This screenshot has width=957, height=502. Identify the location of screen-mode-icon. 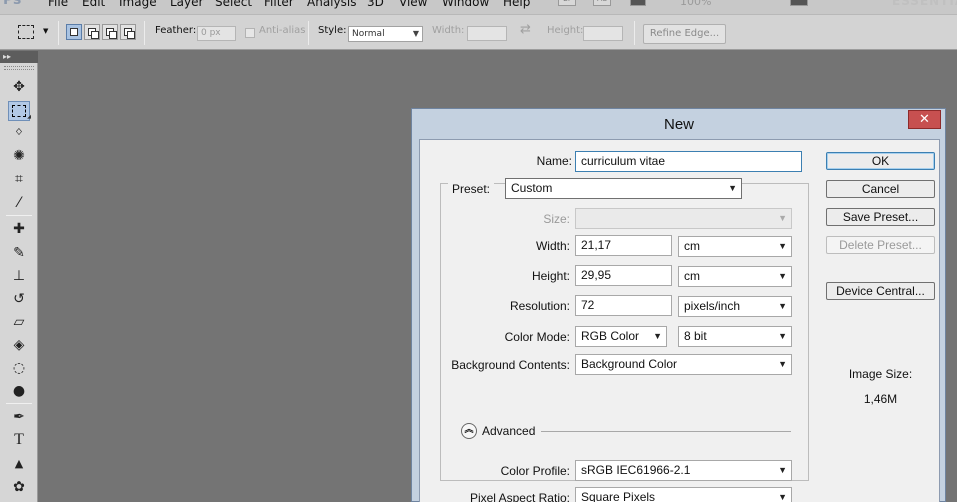
(799, 3).